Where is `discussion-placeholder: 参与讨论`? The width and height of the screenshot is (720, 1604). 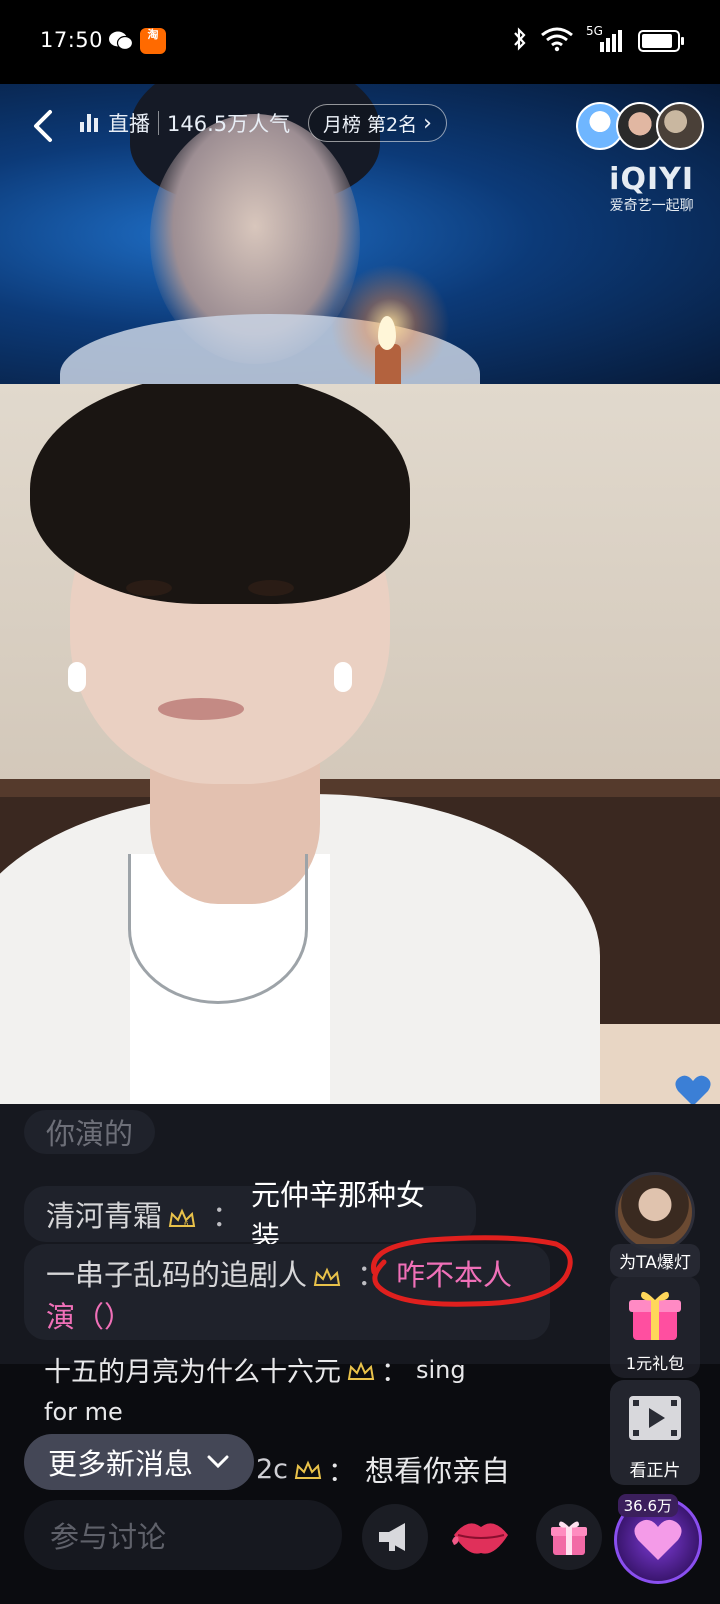
discussion-placeholder: 参与讨论 is located at coordinates (108, 1537).